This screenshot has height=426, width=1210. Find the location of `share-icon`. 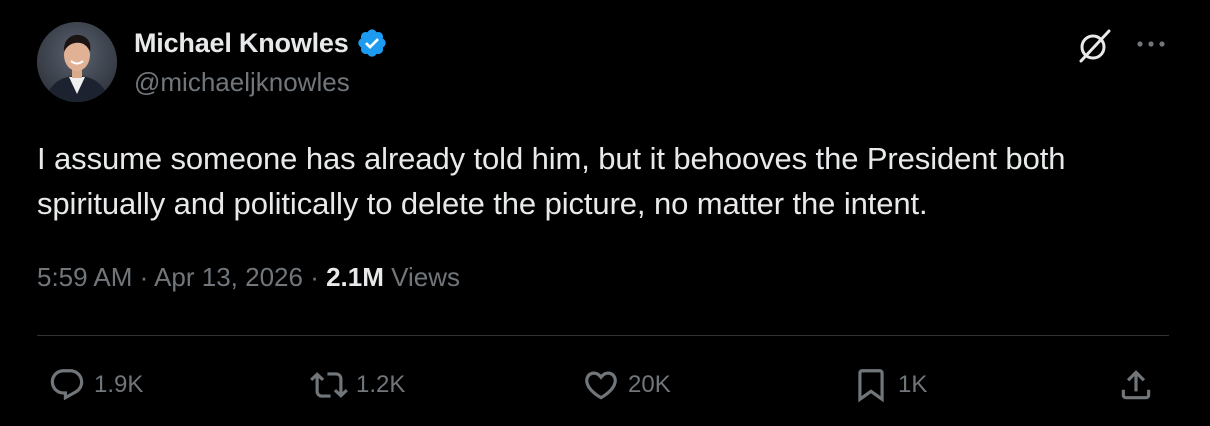

share-icon is located at coordinates (1136, 385).